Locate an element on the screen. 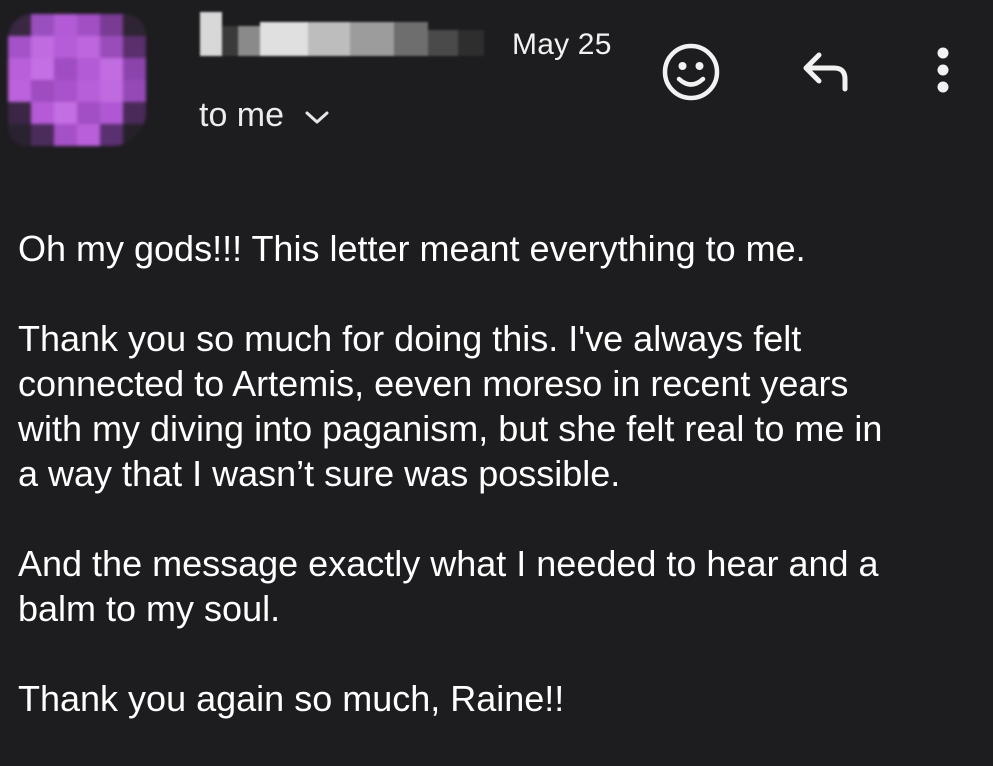 The image size is (993, 766). add-reaction-button is located at coordinates (691, 74).